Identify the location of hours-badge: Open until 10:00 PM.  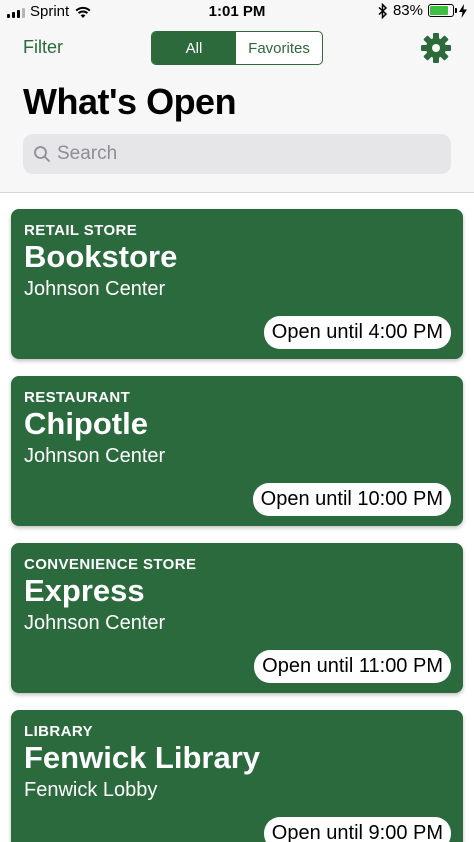
(351, 499).